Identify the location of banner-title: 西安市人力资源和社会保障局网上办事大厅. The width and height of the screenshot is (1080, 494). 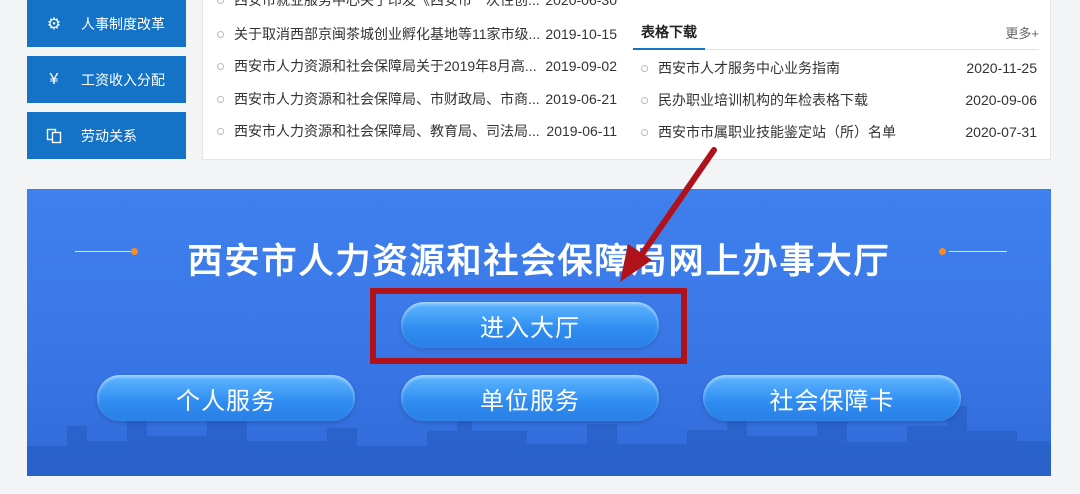
(539, 261).